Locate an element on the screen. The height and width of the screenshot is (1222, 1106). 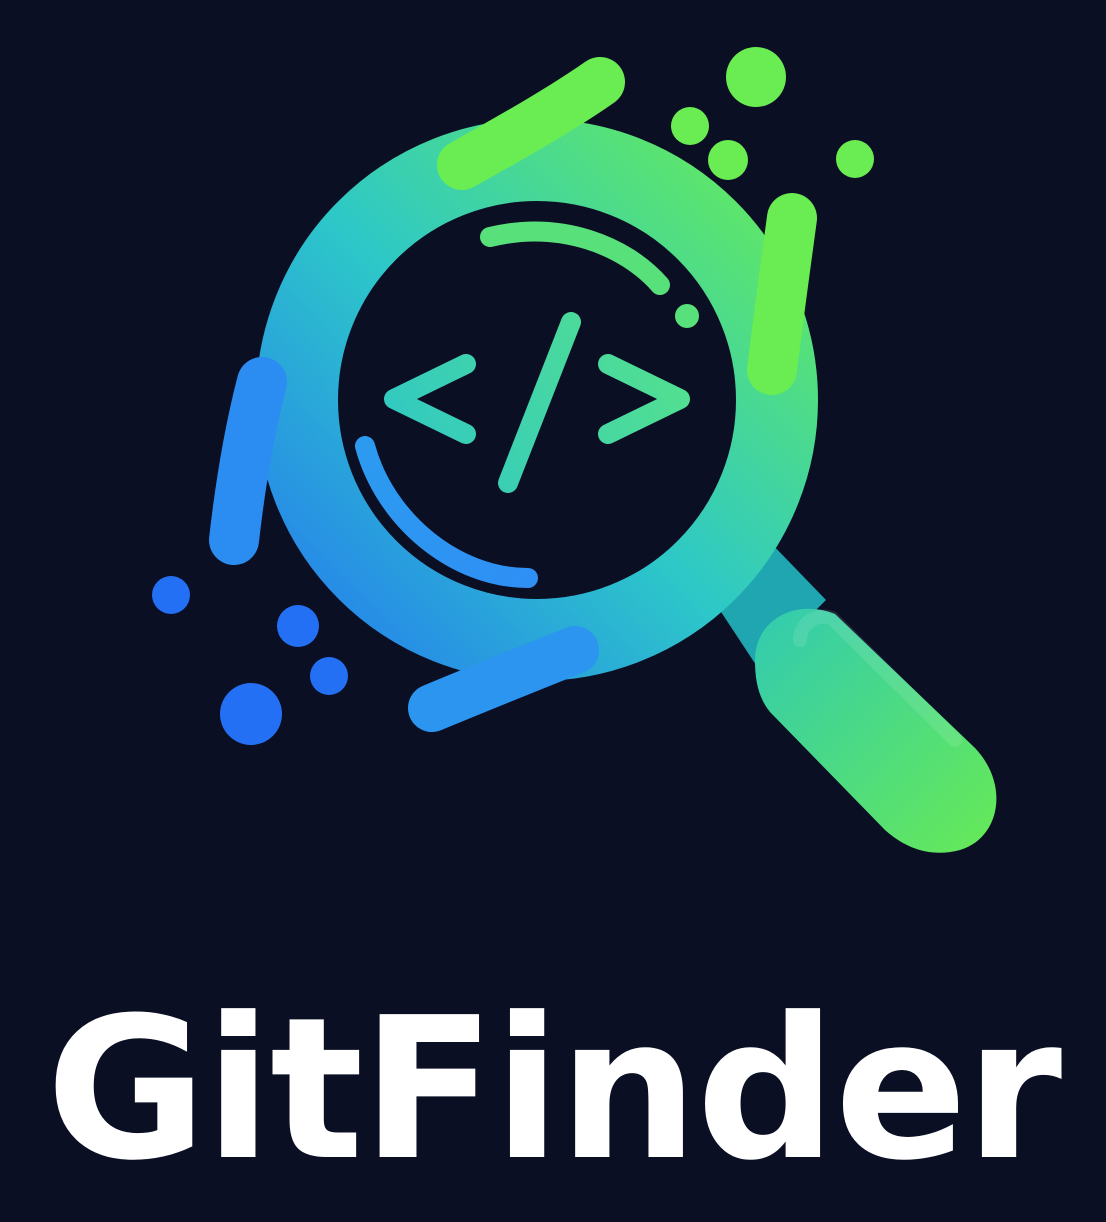
lens-dot is located at coordinates (687, 316).